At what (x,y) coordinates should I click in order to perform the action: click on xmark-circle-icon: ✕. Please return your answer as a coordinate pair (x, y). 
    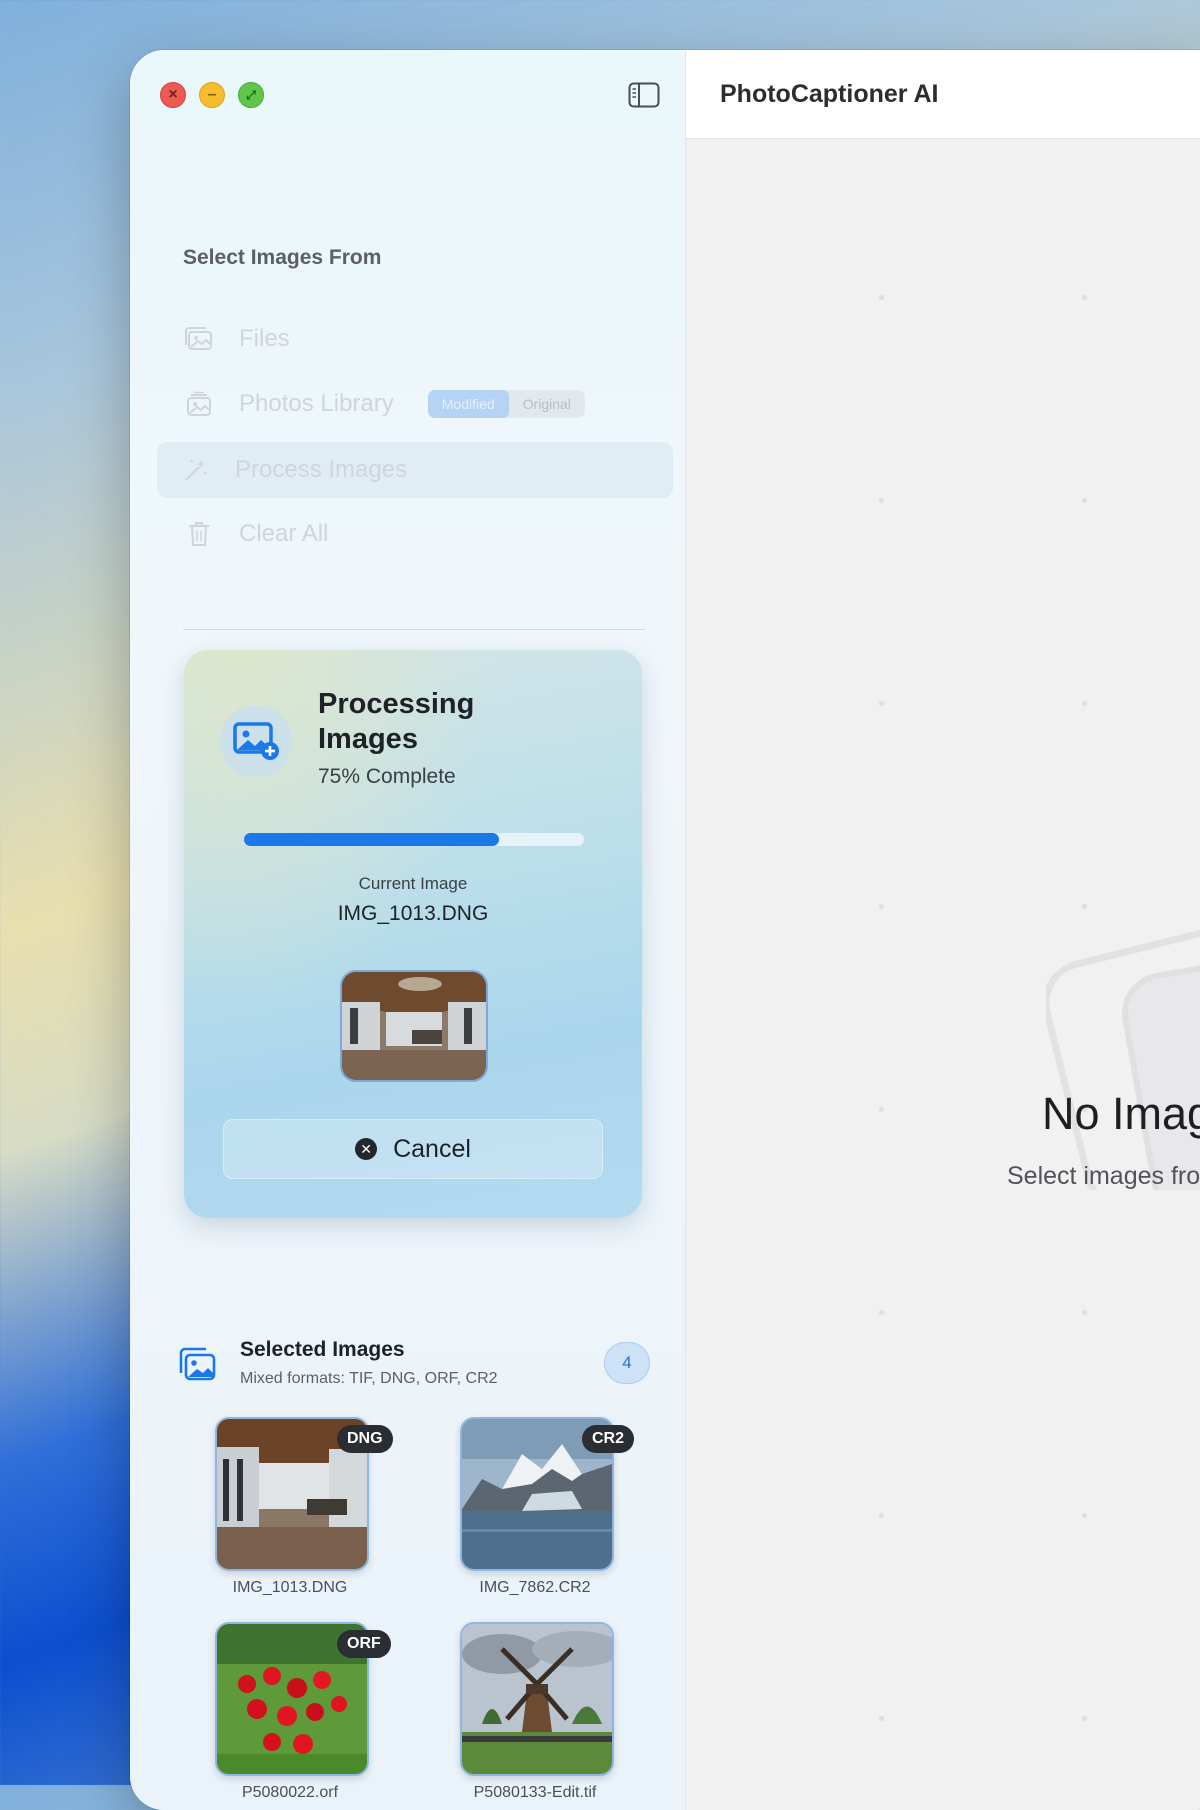
    Looking at the image, I should click on (366, 1149).